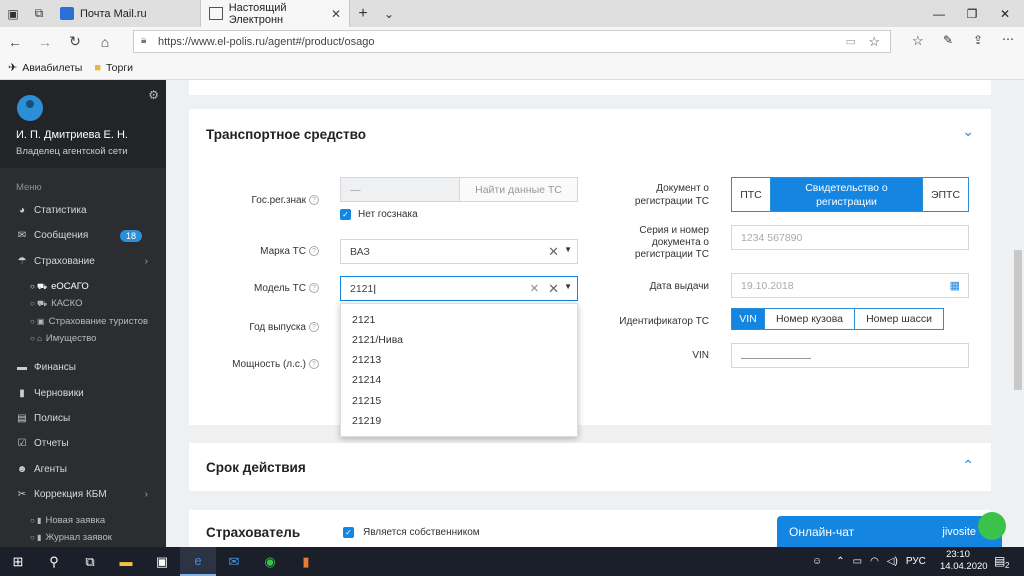 This screenshot has height=576, width=1024. I want to click on sidebar-sub-label: eОСАГО, so click(70, 286).